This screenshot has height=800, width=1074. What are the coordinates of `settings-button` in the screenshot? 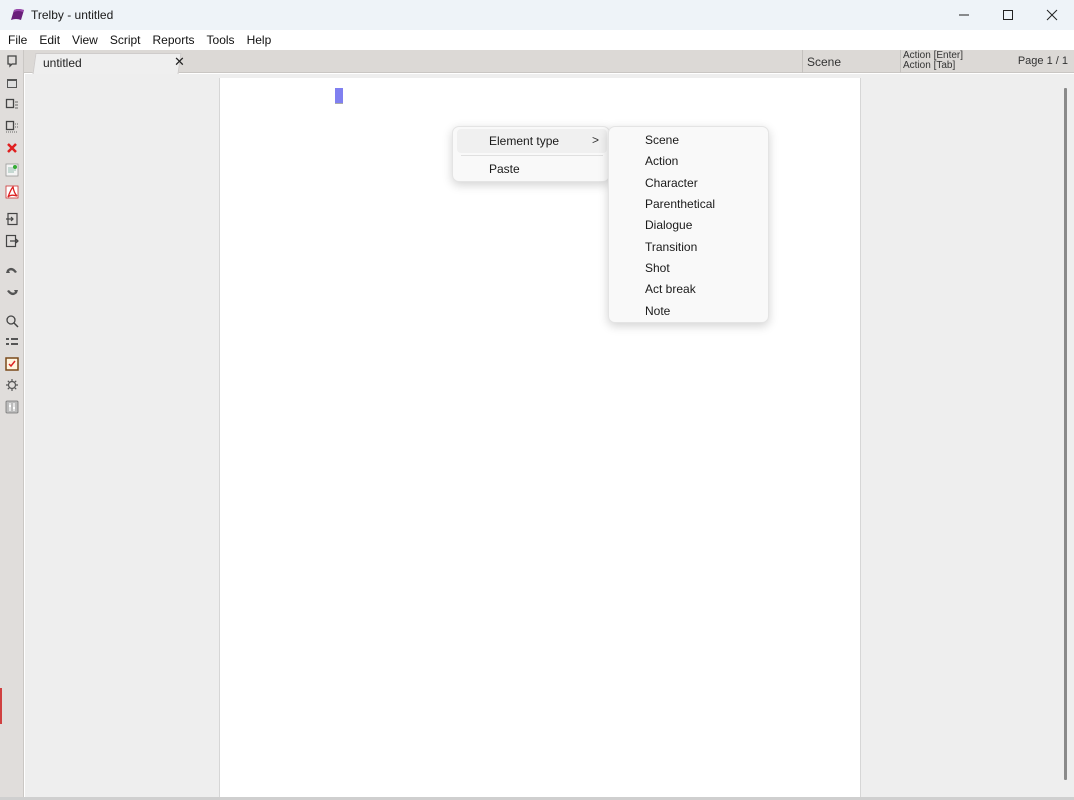 It's located at (11, 384).